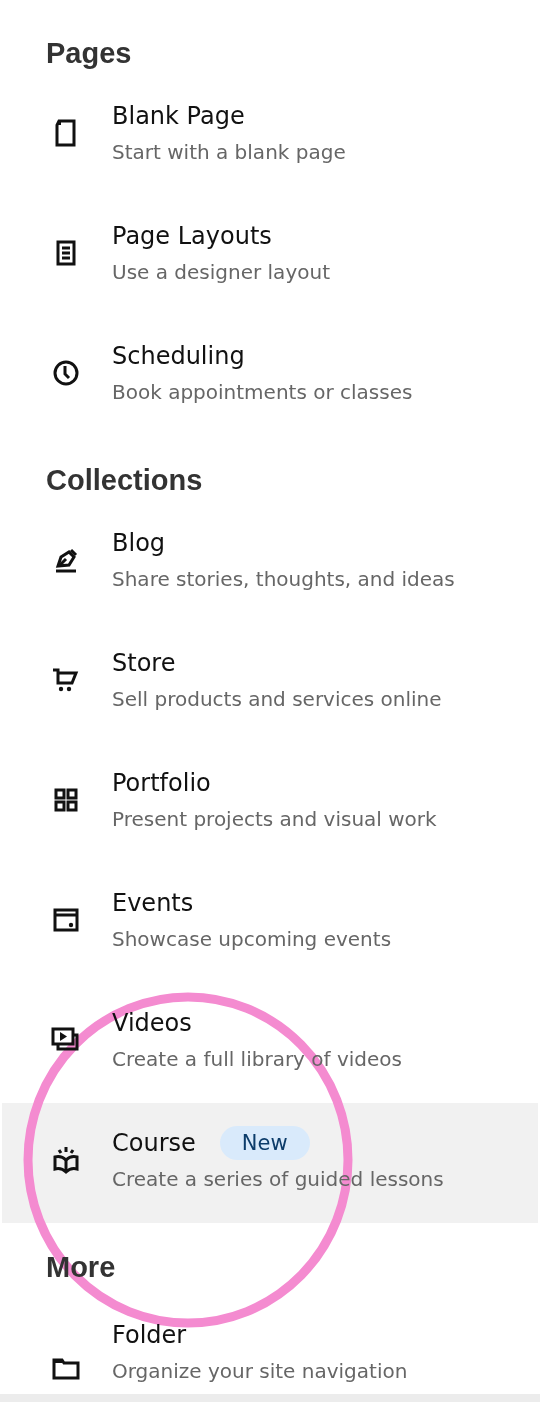  What do you see at coordinates (260, 1371) in the screenshot?
I see `item-description: Organize your site navigation` at bounding box center [260, 1371].